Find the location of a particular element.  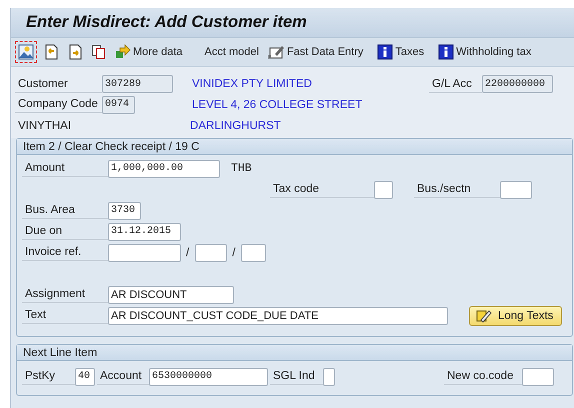

pencil-icon is located at coordinates (484, 316).